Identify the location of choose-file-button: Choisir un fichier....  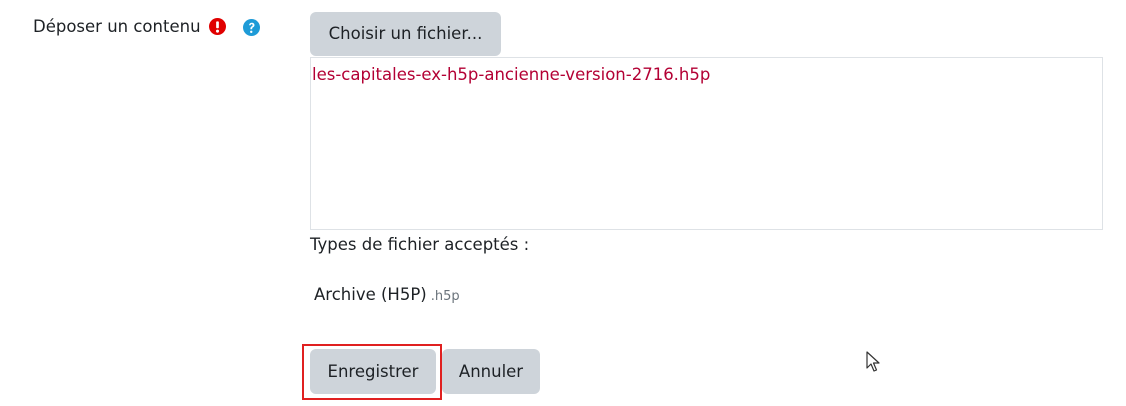
(405, 34).